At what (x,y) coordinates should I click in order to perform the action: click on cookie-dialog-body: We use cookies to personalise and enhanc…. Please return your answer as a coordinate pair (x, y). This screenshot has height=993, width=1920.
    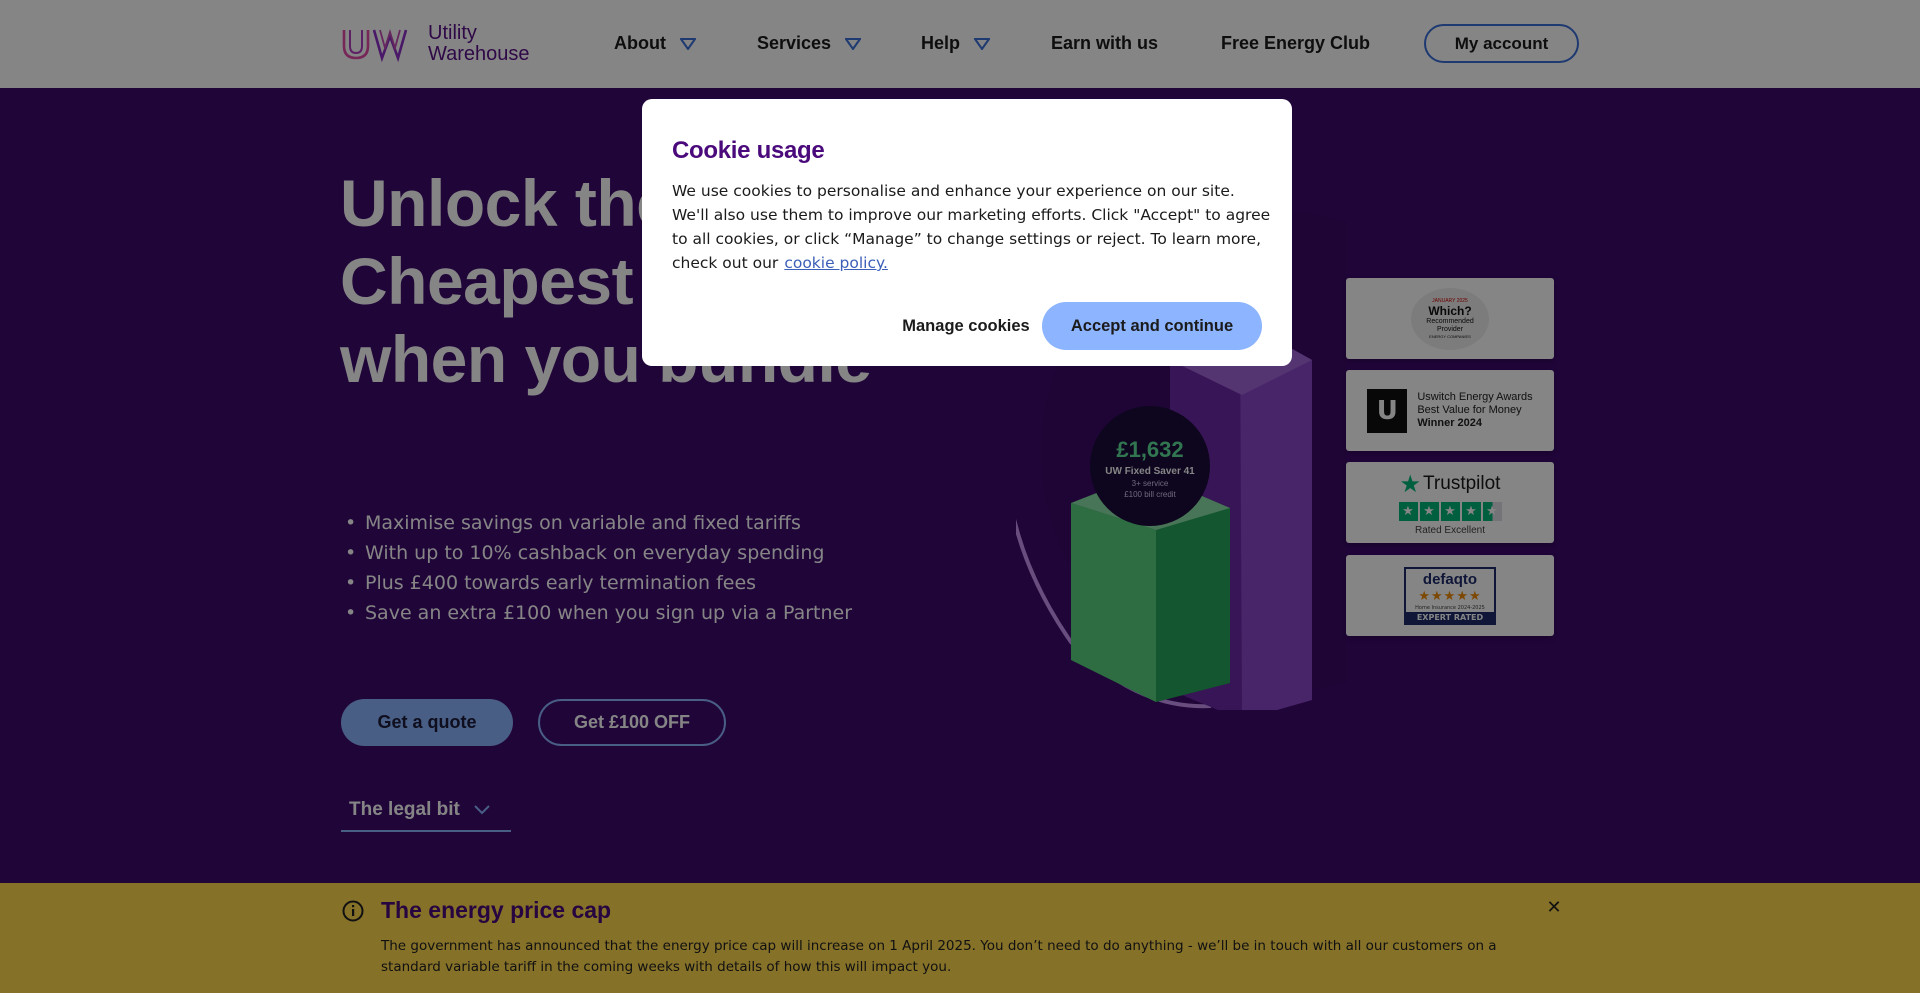
    Looking at the image, I should click on (971, 227).